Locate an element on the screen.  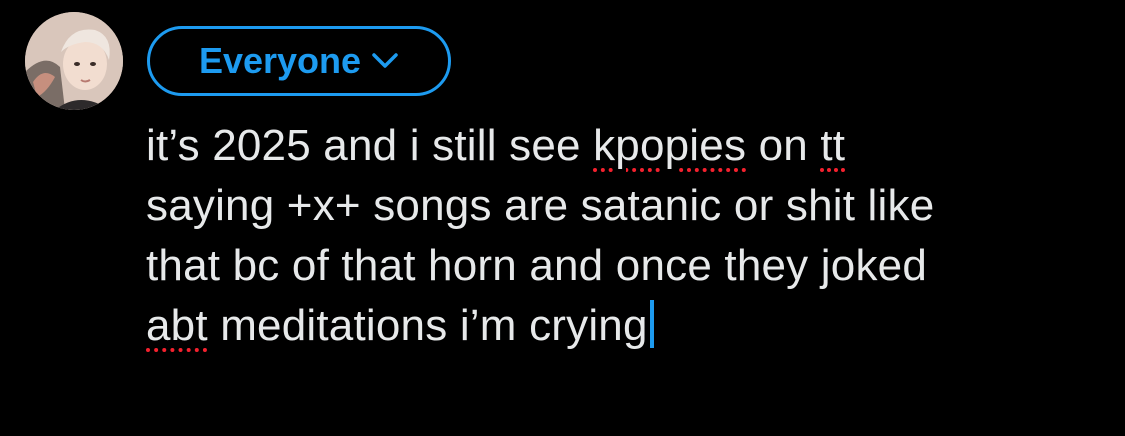
composer-text: on is located at coordinates (783, 145).